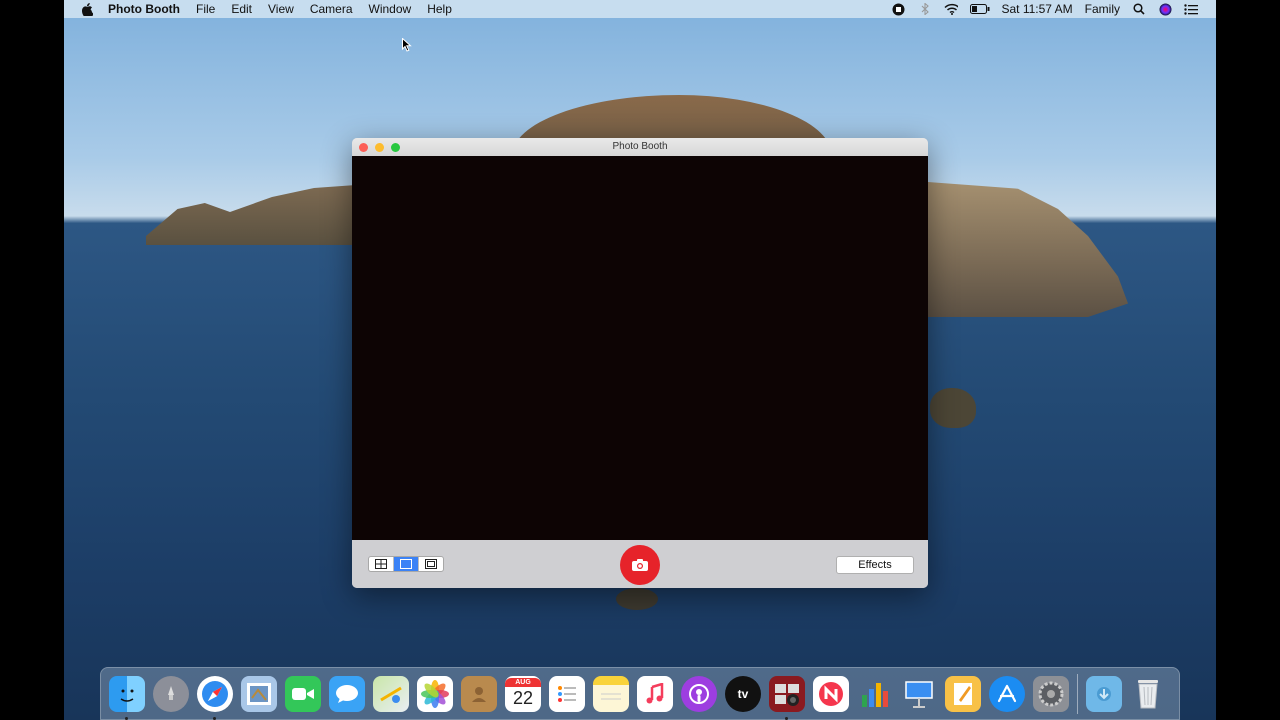 This screenshot has height=720, width=1280. I want to click on window-title: Photo Booth, so click(640, 146).